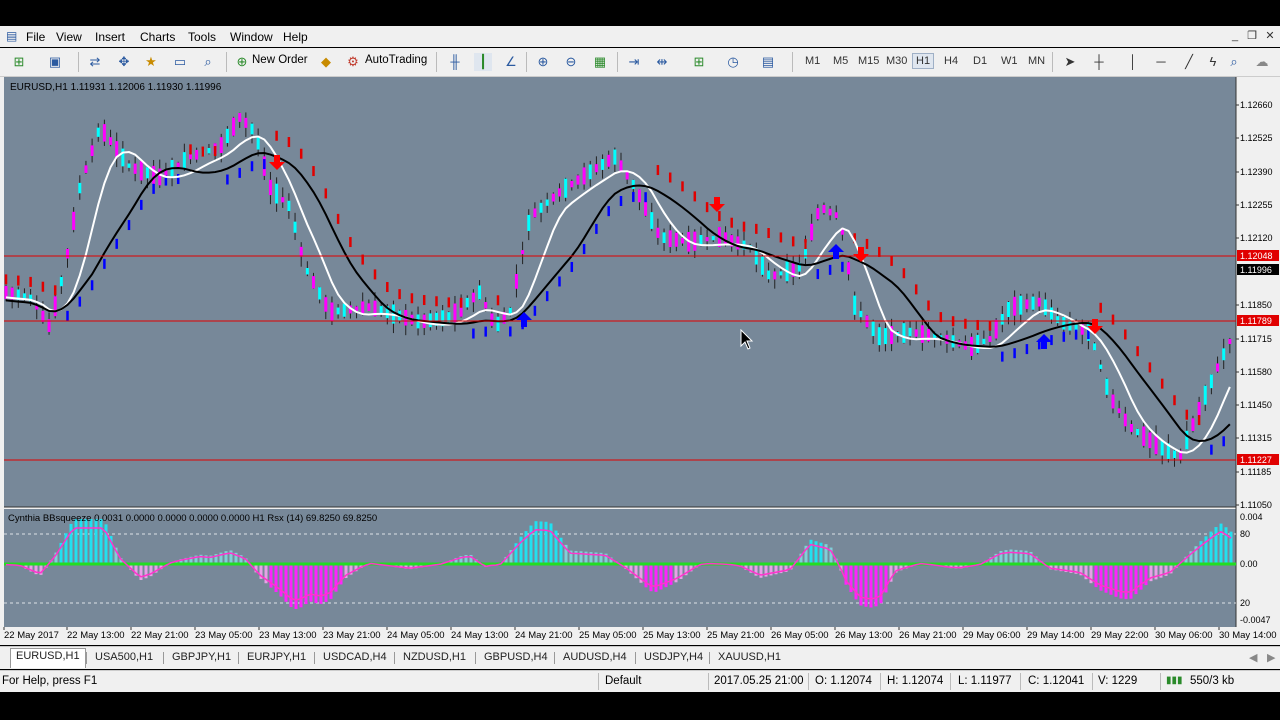 Image resolution: width=1280 pixels, height=720 pixels. Describe the element at coordinates (1256, 339) in the screenshot. I see `price-tick-label: 1.11715` at that location.